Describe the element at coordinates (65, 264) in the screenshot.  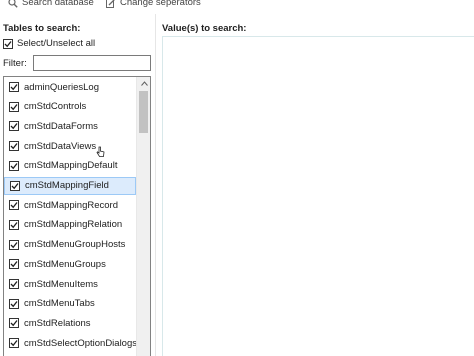
I see `table-list-item-label: cmStdMenuGroups` at that location.